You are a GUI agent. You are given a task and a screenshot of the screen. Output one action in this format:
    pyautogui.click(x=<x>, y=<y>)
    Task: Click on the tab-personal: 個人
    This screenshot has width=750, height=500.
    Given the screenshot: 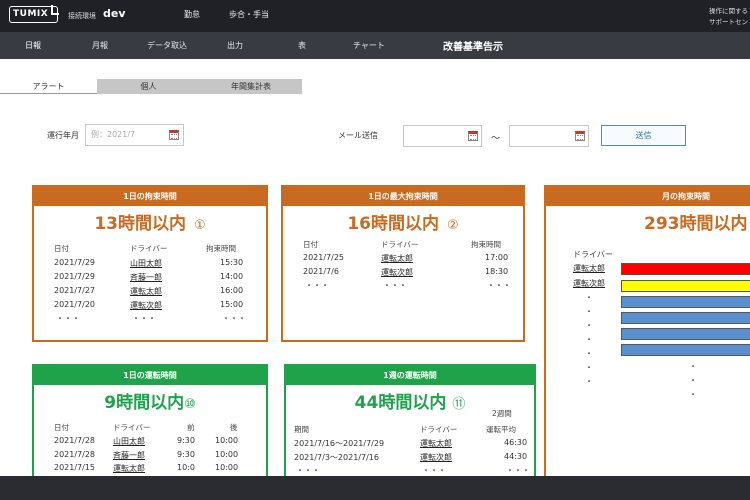 What is the action you would take?
    pyautogui.click(x=148, y=86)
    